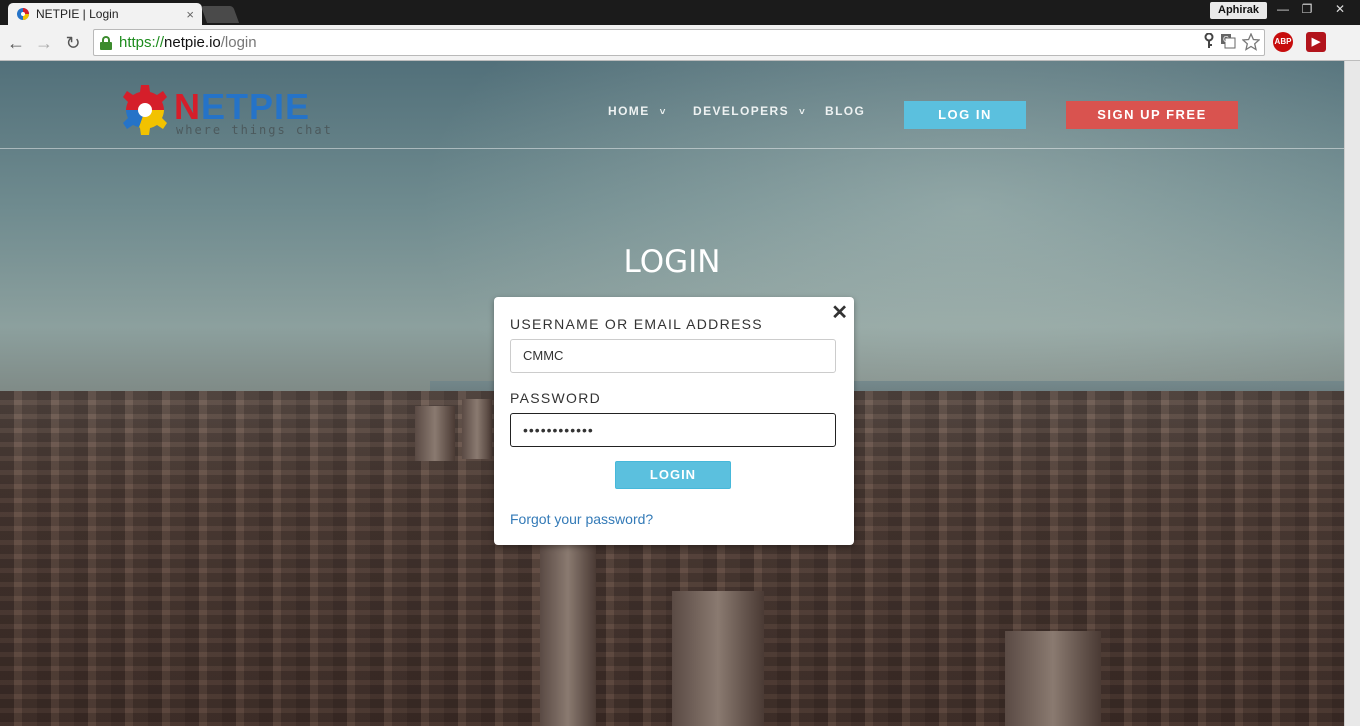  Describe the element at coordinates (1283, 9) in the screenshot. I see `minimize-icon: —` at that location.